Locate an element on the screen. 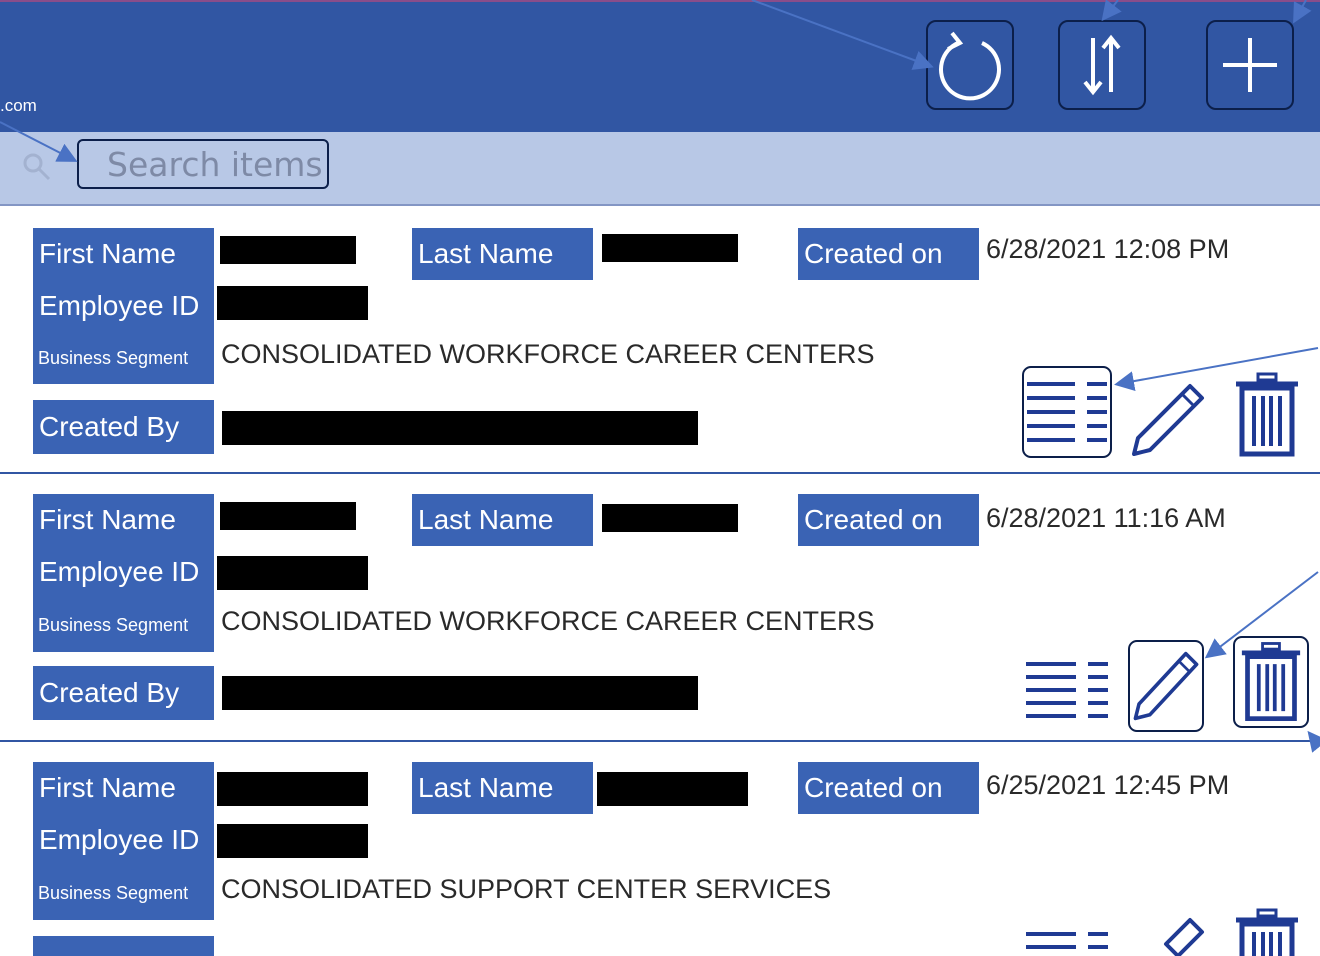 The width and height of the screenshot is (1320, 956). search-box is located at coordinates (213, 164).